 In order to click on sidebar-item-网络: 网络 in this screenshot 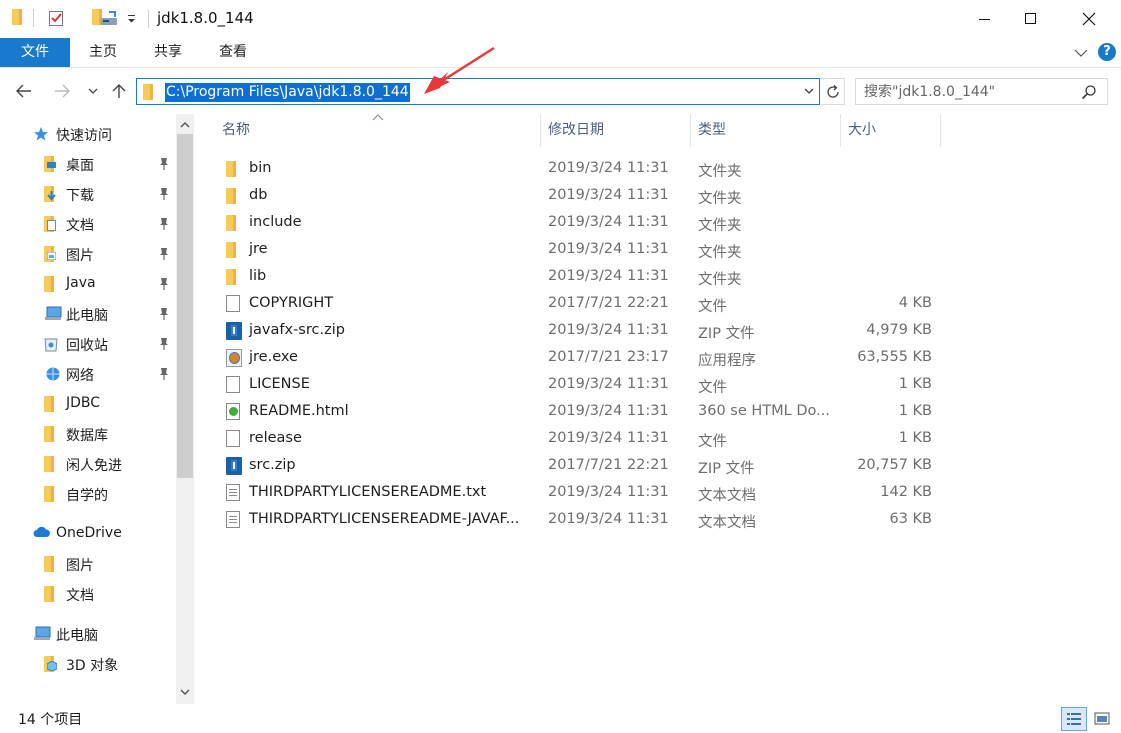, I will do `click(87, 374)`.